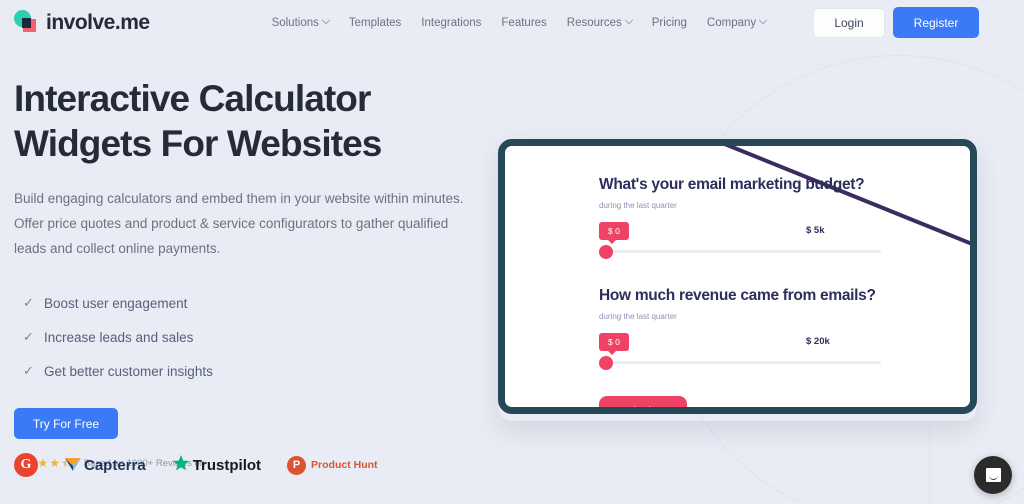  Describe the element at coordinates (198, 143) in the screenshot. I see `hero-title-line-2: Widgets For Websites` at that location.